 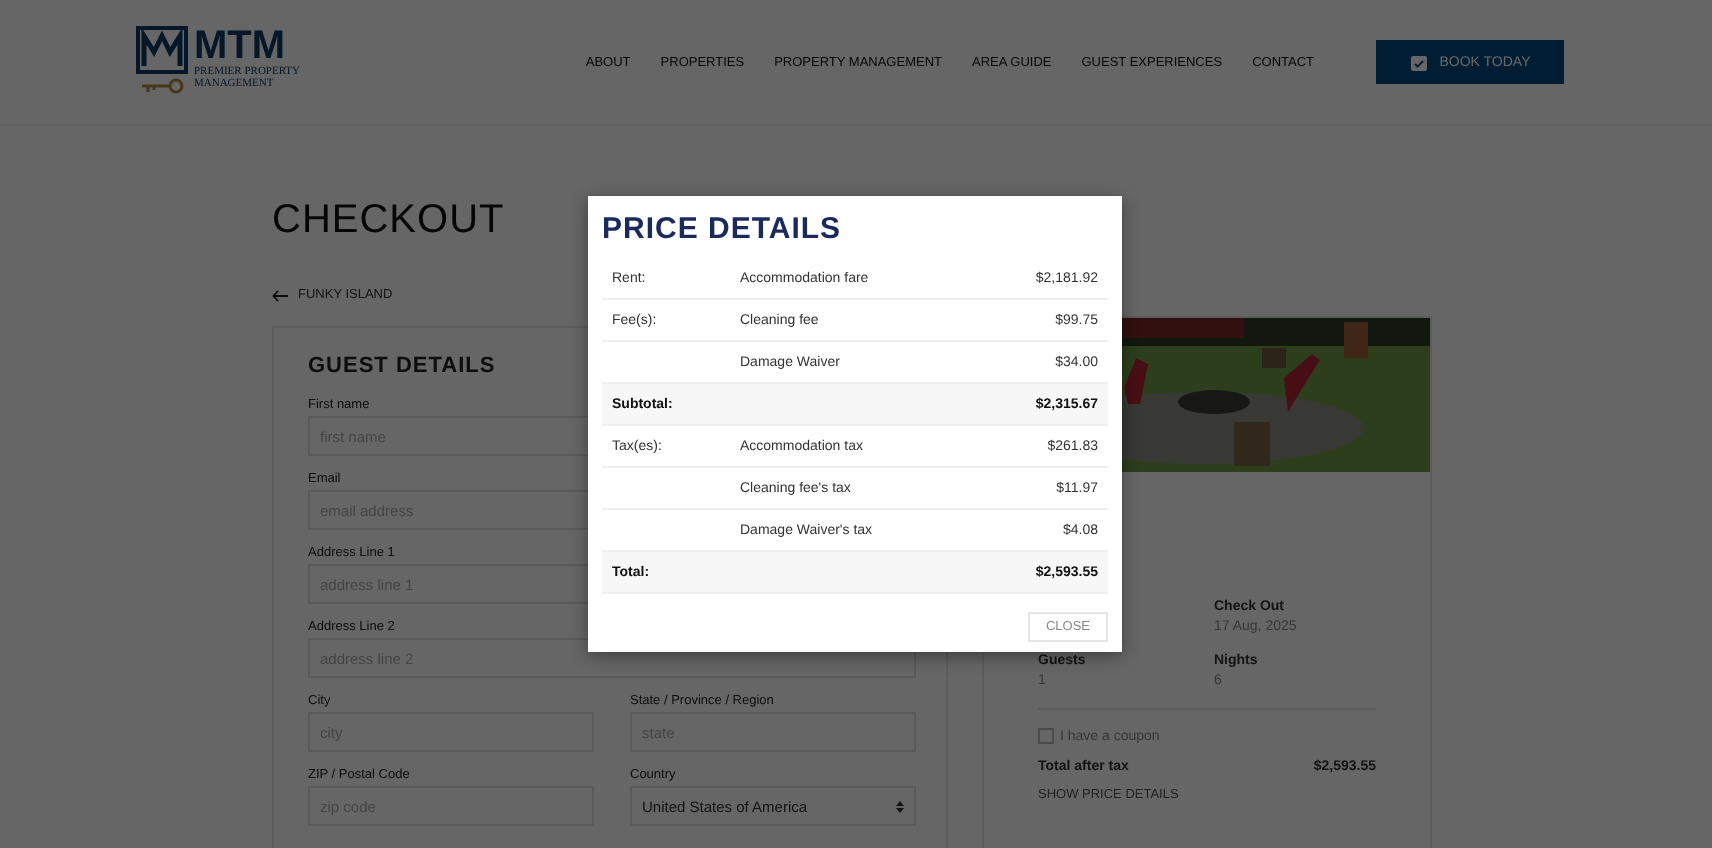 I want to click on section-title: GUEST DETAILS, so click(x=402, y=366).